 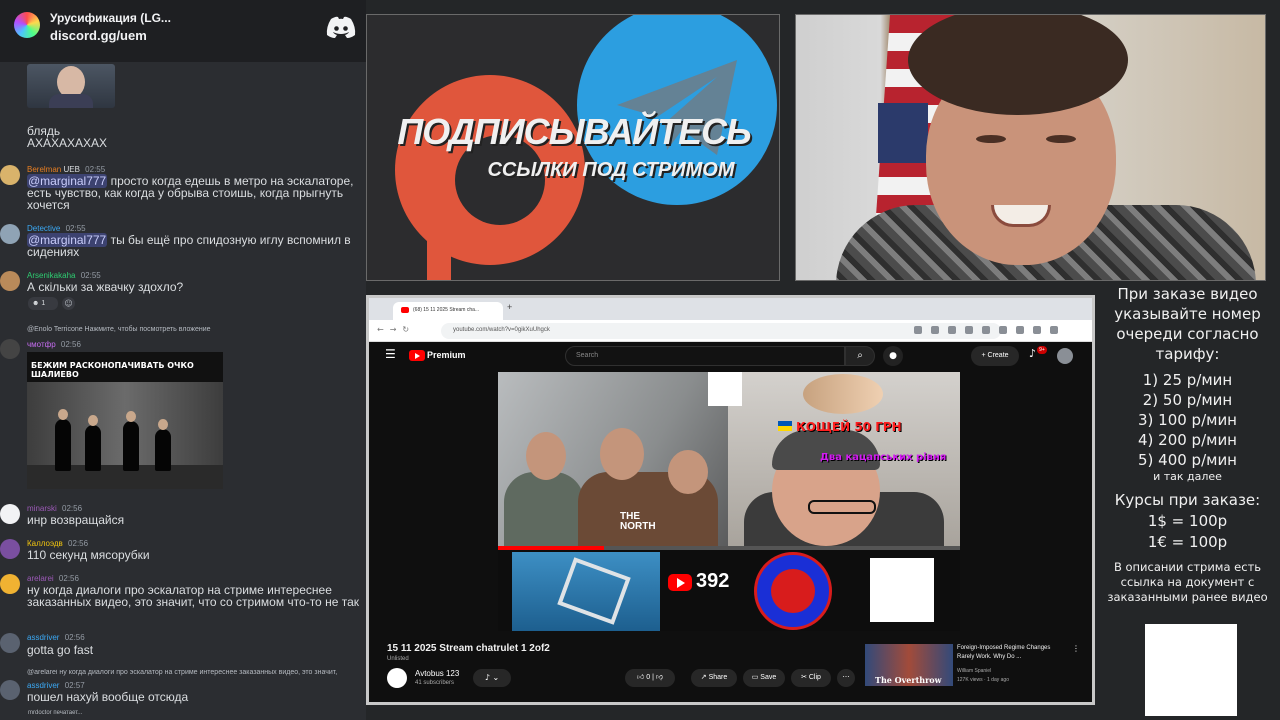 What do you see at coordinates (1187, 440) in the screenshot?
I see `pricing-tier: 4) 200 р/мин` at bounding box center [1187, 440].